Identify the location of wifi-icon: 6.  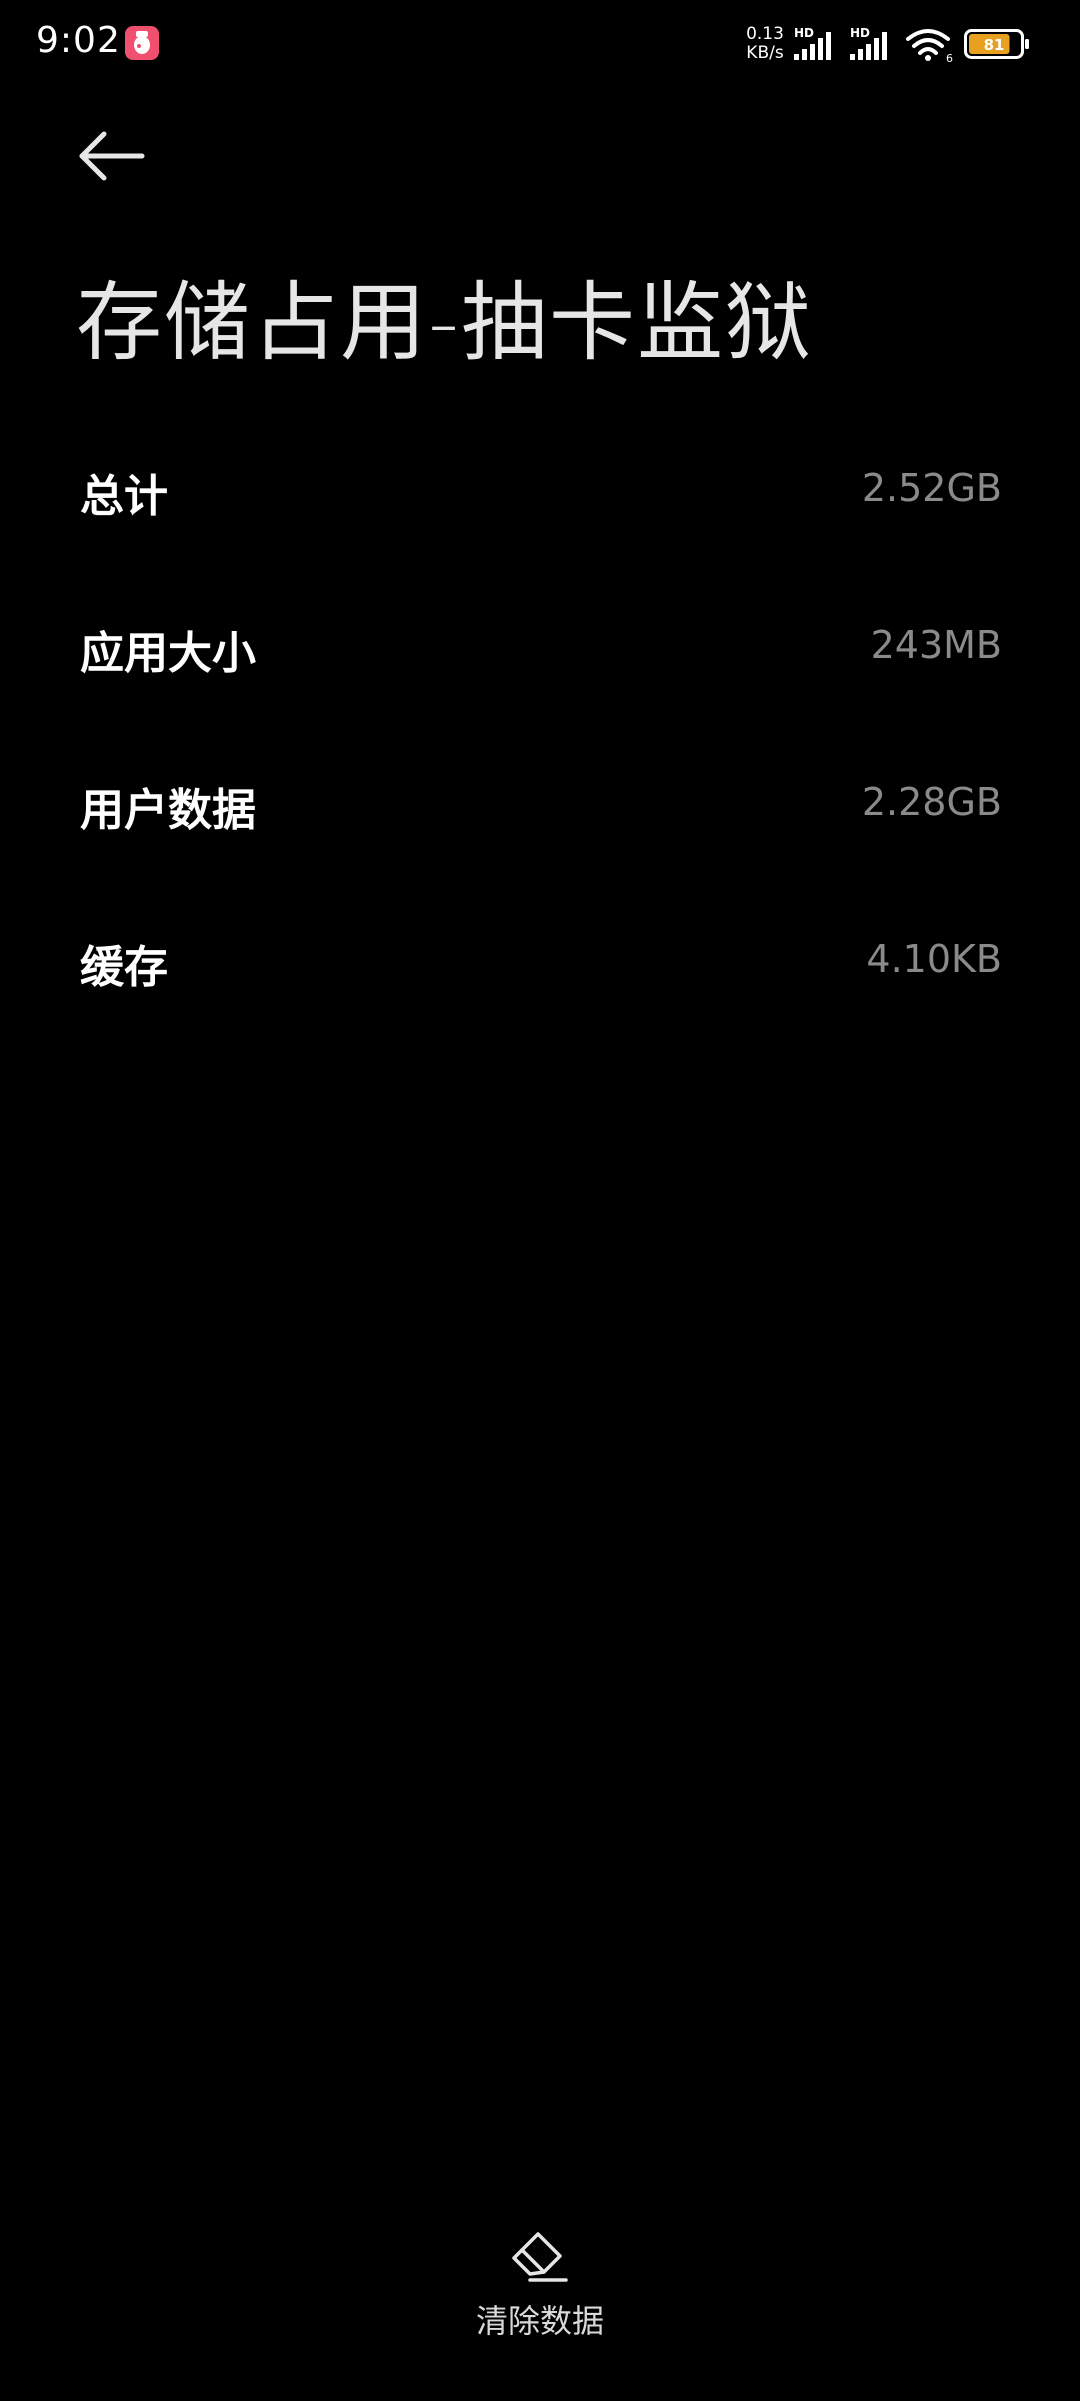
(929, 46).